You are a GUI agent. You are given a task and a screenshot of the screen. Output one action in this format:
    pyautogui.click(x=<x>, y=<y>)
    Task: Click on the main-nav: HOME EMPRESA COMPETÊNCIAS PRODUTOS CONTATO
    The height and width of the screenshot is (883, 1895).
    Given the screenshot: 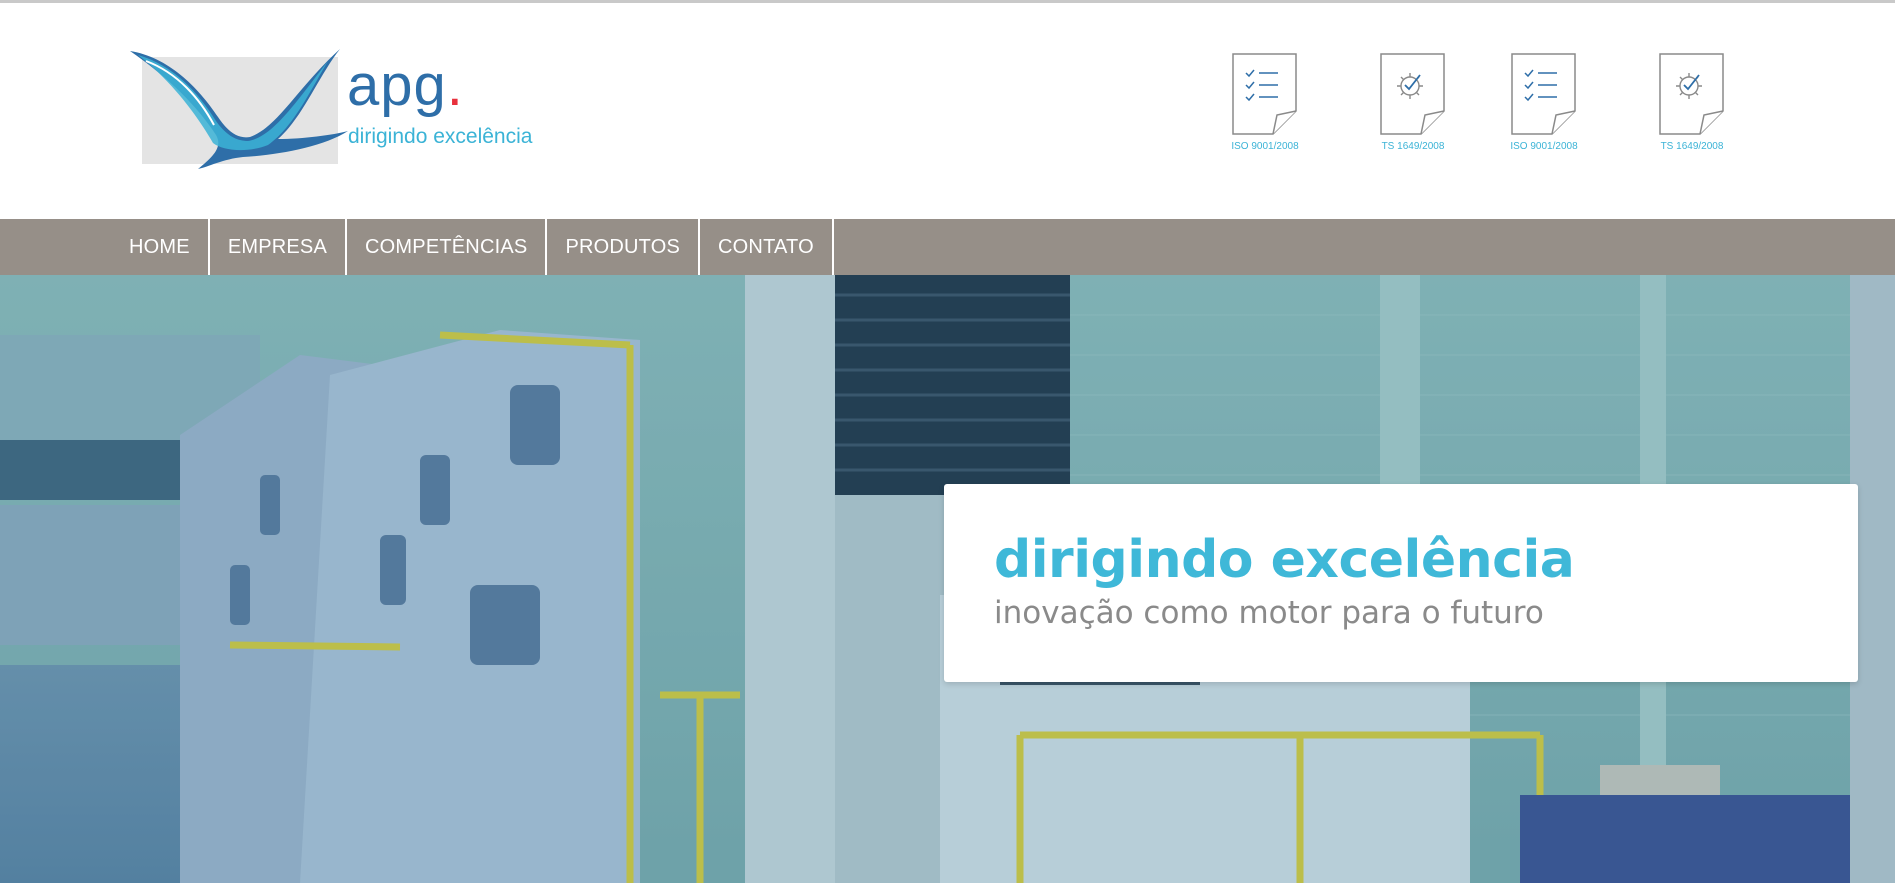 What is the action you would take?
    pyautogui.click(x=947, y=247)
    